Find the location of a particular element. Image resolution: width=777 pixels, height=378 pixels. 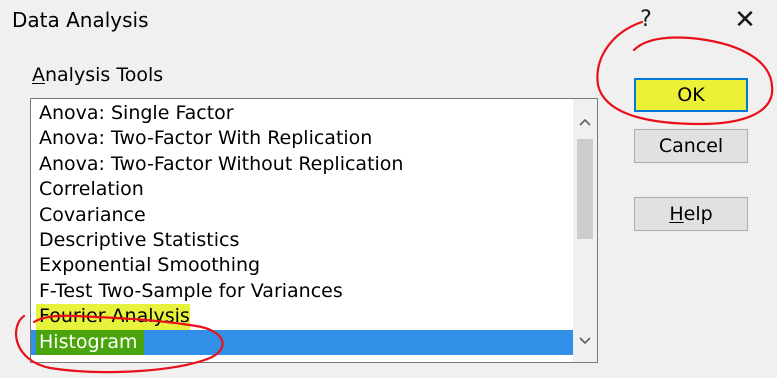

chevron-up-icon is located at coordinates (585, 122).